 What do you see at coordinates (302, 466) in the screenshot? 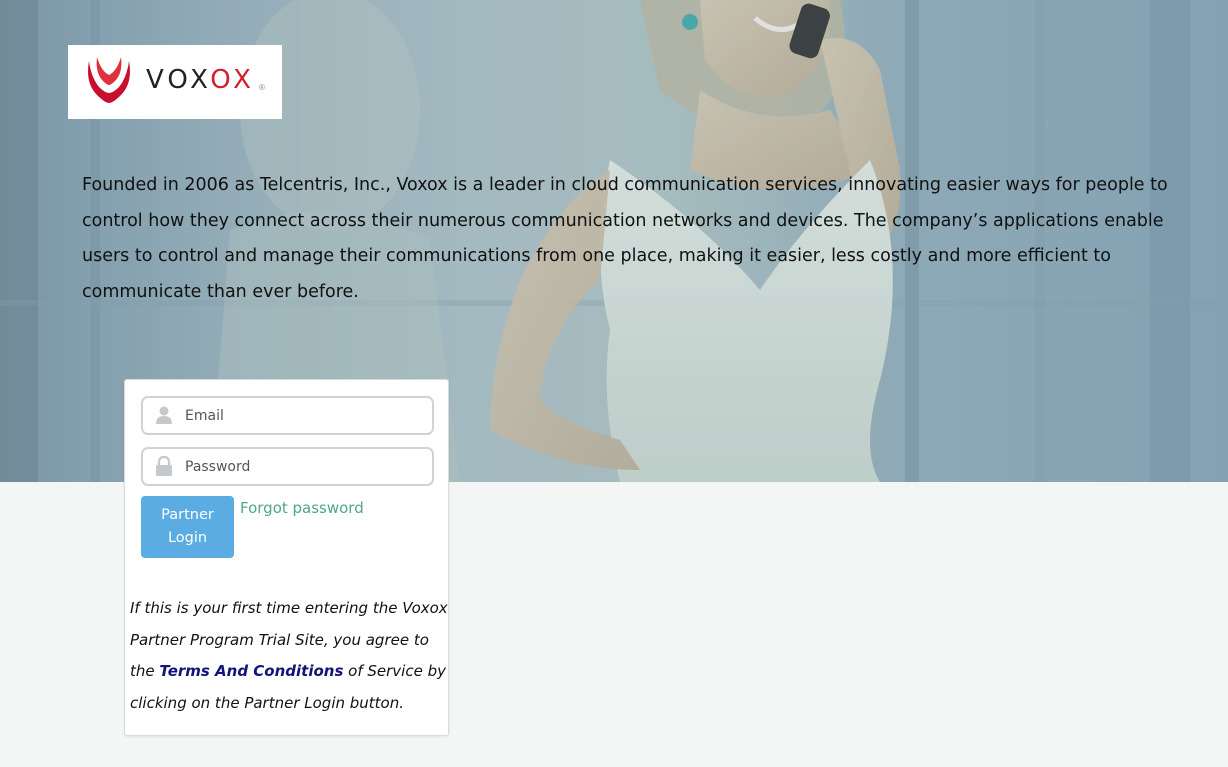
I see `password-input` at bounding box center [302, 466].